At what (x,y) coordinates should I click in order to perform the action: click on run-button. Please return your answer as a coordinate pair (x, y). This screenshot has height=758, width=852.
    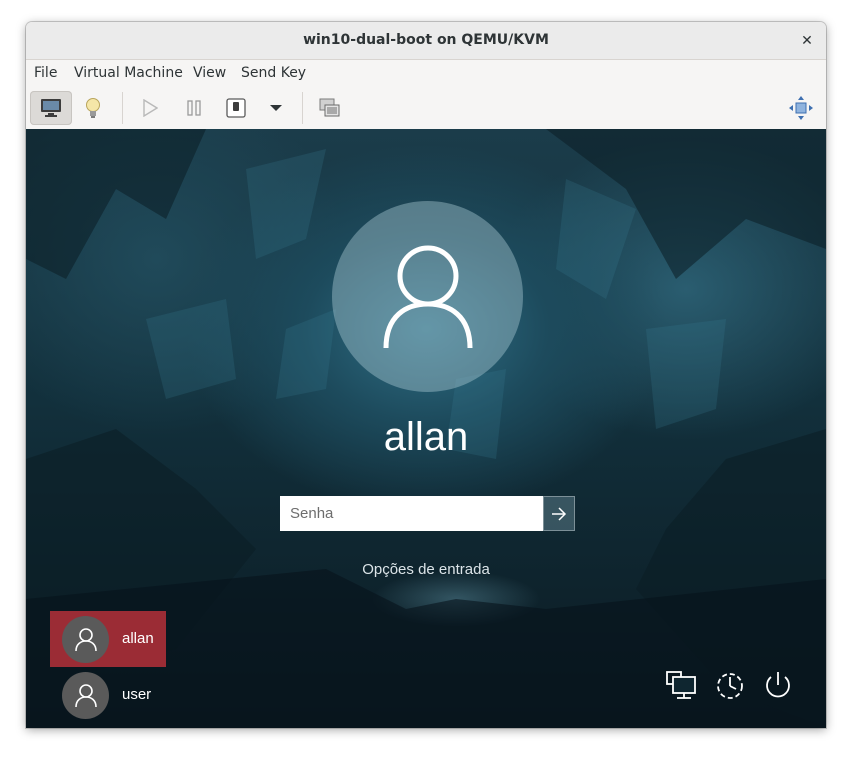
    Looking at the image, I should click on (150, 108).